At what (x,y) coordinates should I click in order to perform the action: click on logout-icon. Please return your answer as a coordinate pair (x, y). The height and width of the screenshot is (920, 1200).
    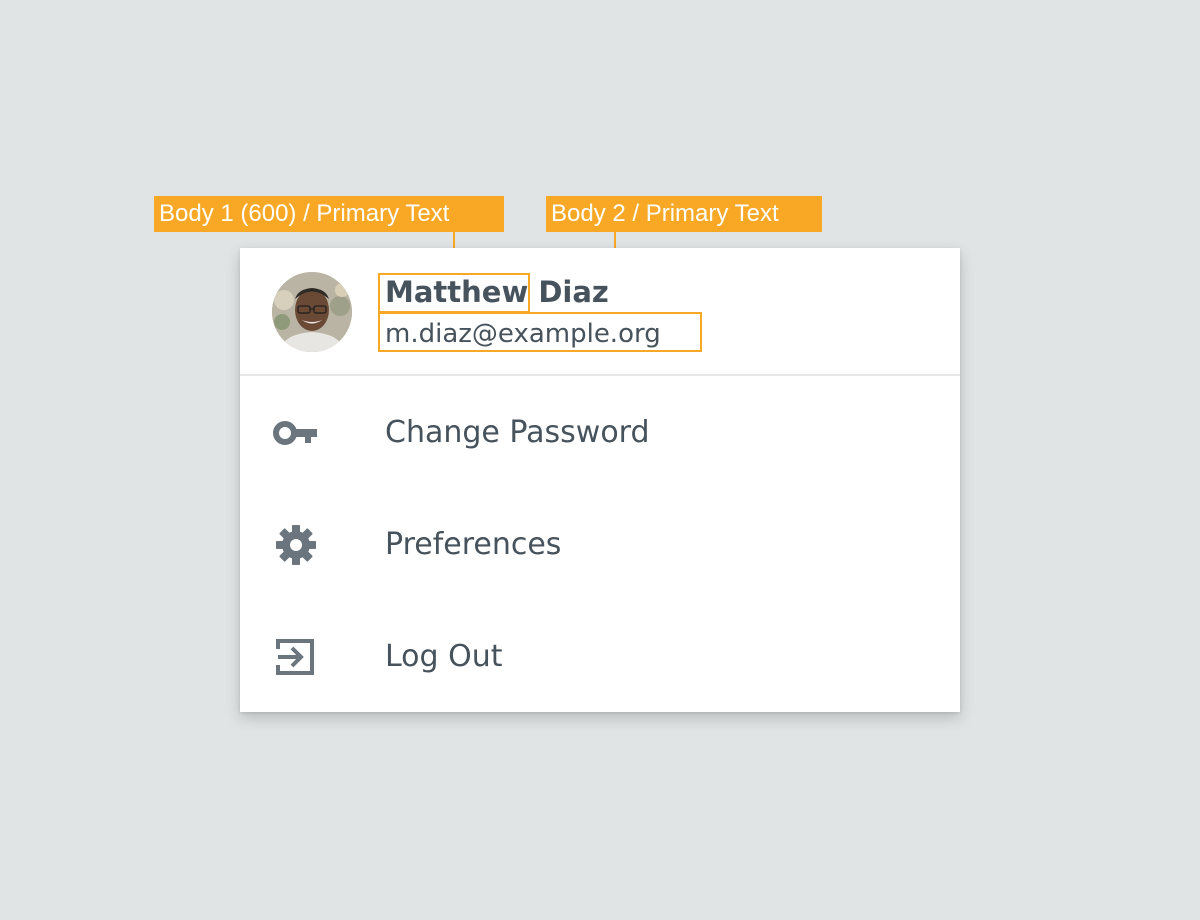
    Looking at the image, I should click on (296, 657).